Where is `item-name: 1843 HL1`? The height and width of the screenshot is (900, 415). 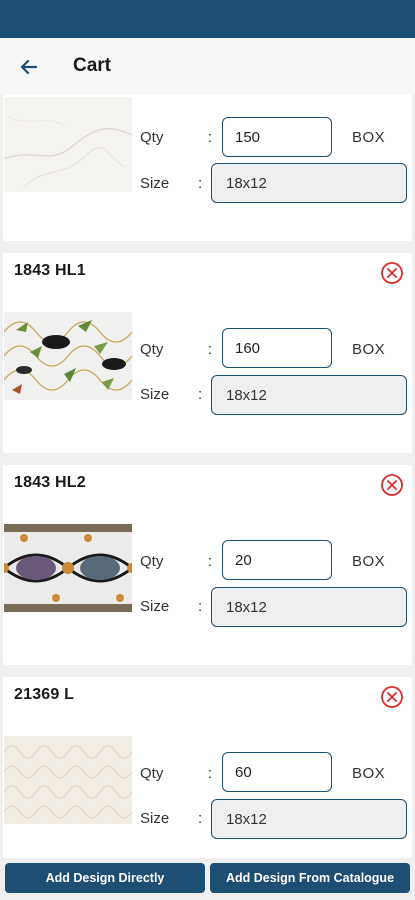
item-name: 1843 HL1 is located at coordinates (50, 270).